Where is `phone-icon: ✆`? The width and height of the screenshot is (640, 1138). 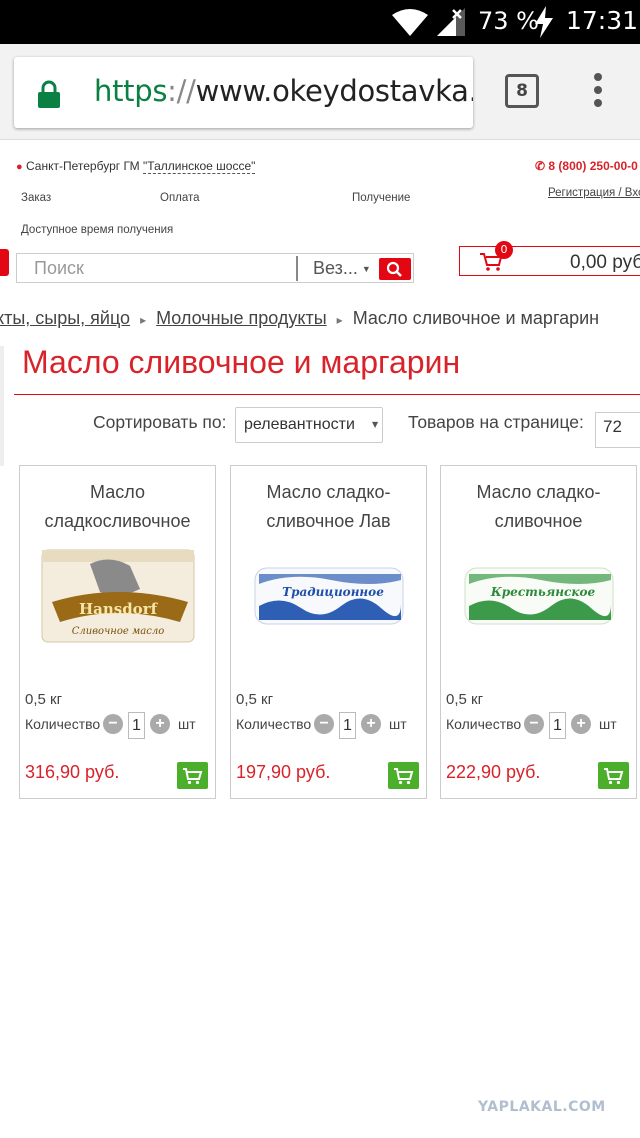
phone-icon: ✆ is located at coordinates (540, 166).